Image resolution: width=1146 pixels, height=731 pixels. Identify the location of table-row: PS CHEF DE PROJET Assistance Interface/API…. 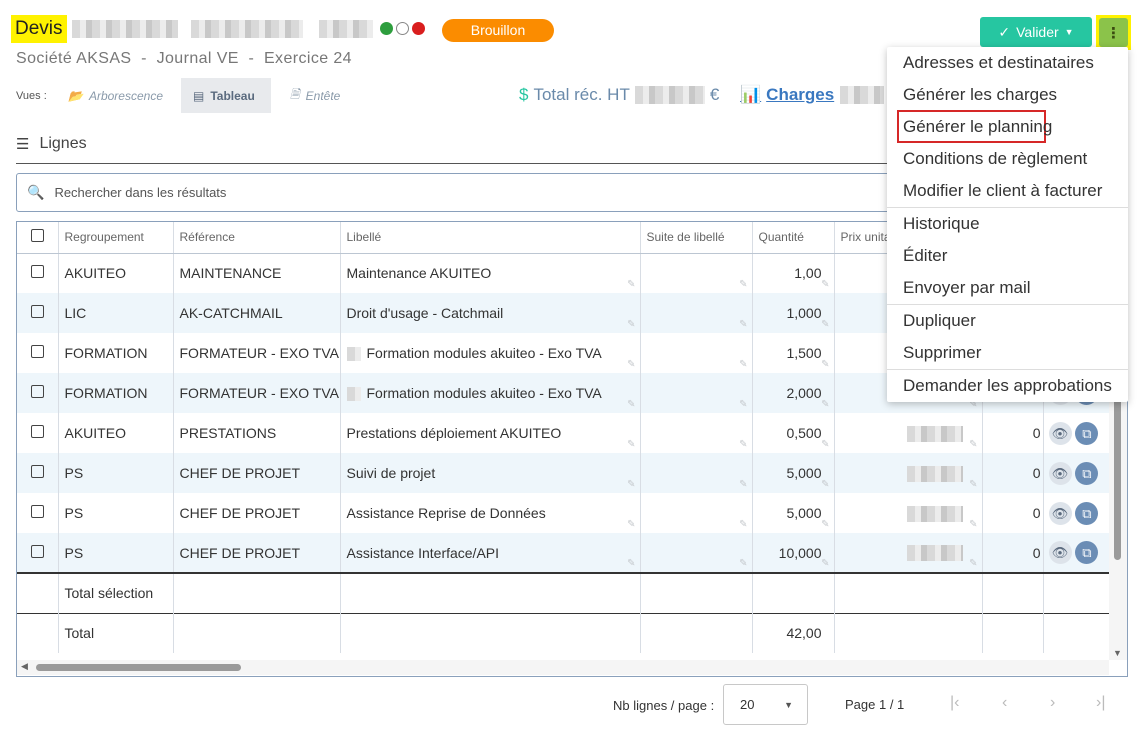
(564, 553).